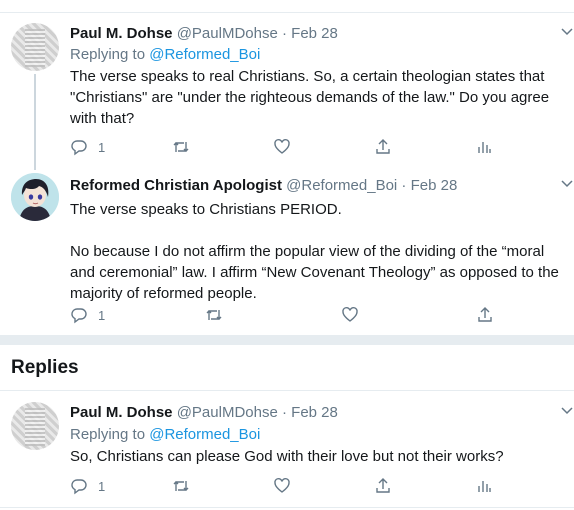  Describe the element at coordinates (35, 122) in the screenshot. I see `thread-line` at that location.